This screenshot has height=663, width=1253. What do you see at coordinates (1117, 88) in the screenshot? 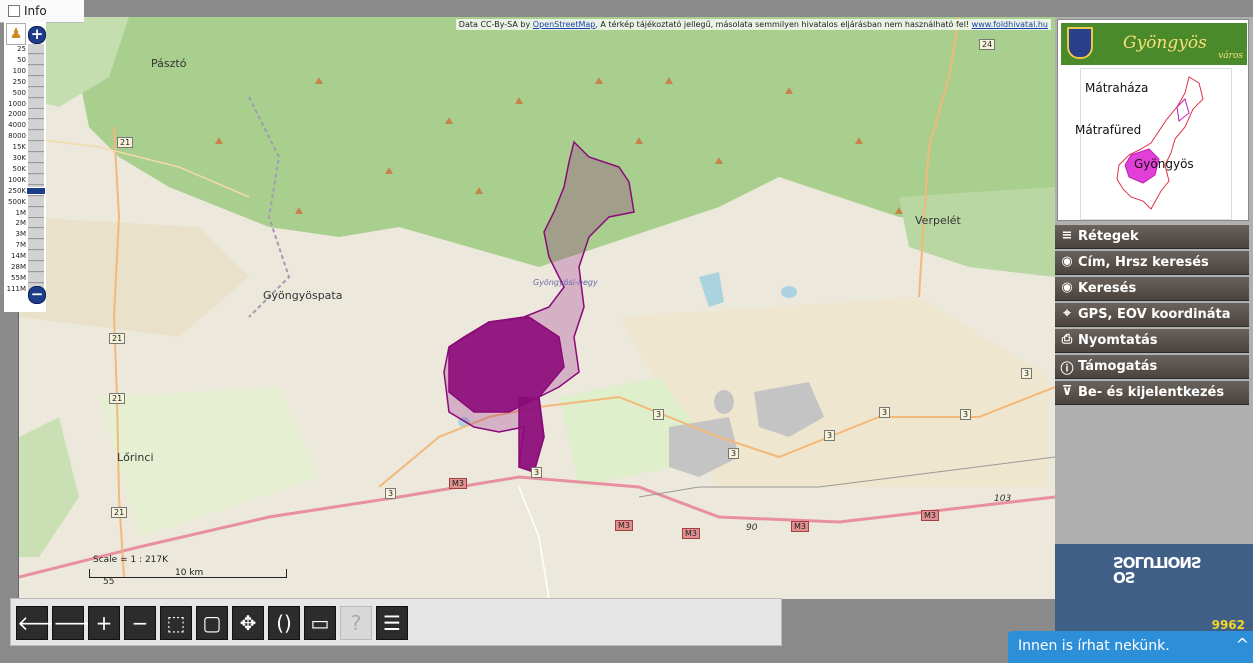
I see `overview-label-matrahaza: Mátraháza` at bounding box center [1117, 88].